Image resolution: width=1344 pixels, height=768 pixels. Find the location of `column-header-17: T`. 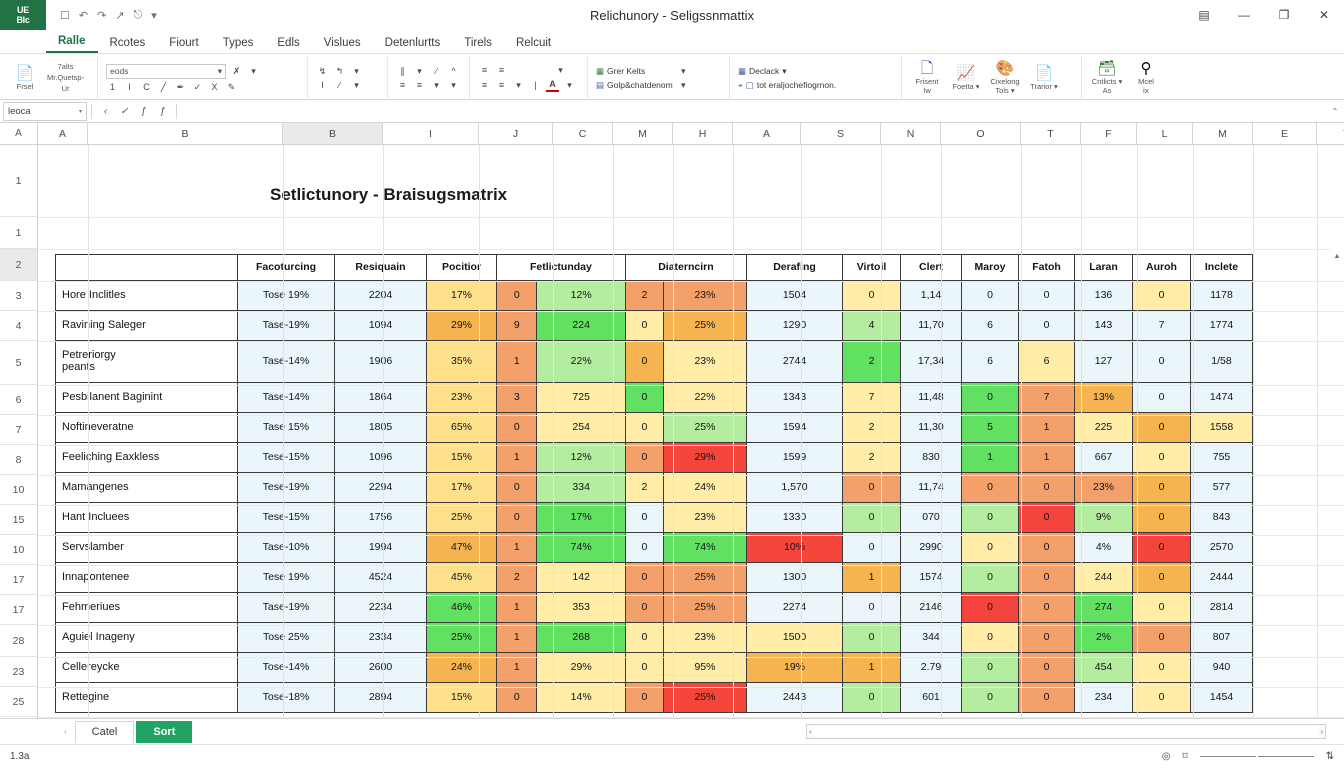

column-header-17: T is located at coordinates (1330, 134).